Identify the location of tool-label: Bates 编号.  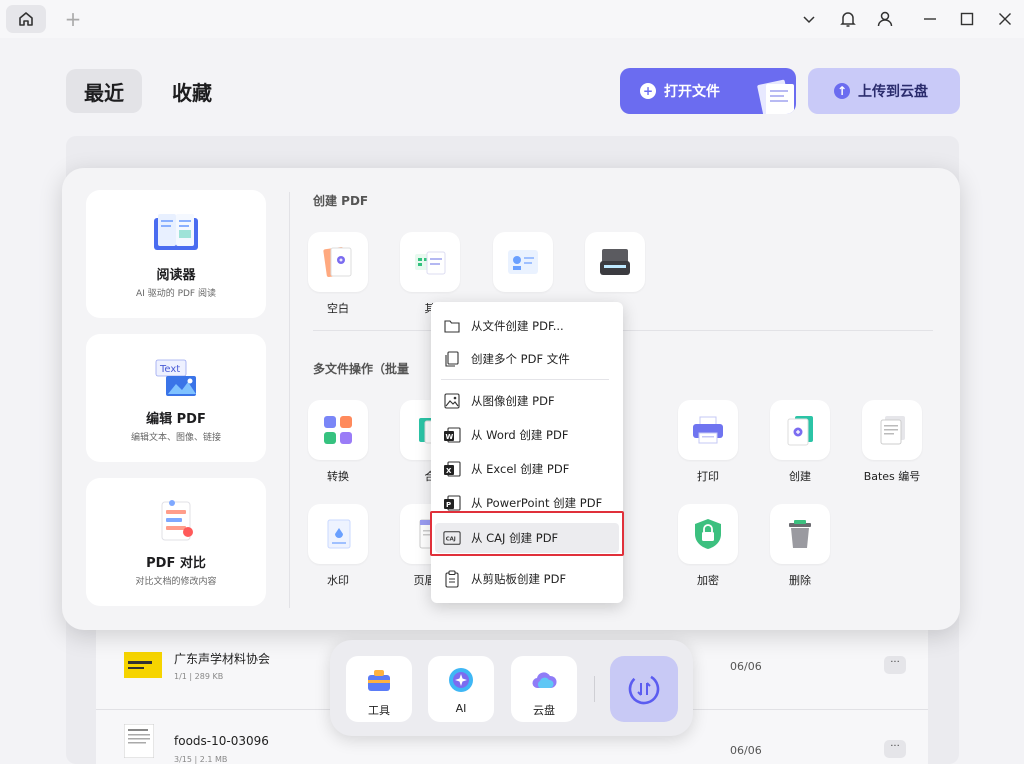
(892, 476).